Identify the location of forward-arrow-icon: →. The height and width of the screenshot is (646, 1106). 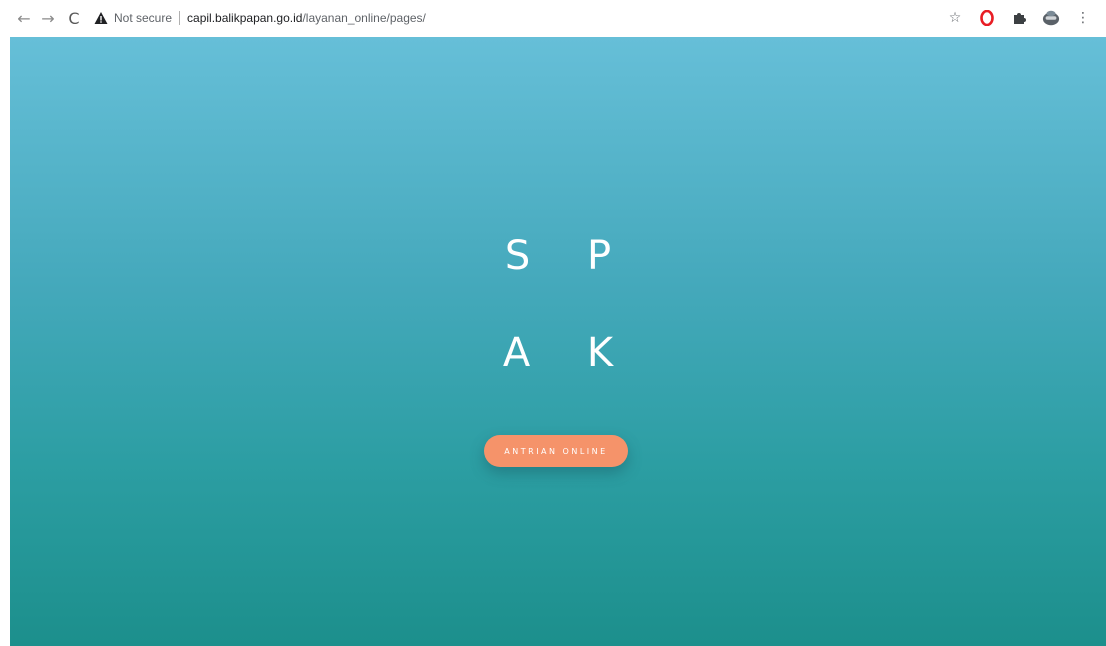
(48, 18).